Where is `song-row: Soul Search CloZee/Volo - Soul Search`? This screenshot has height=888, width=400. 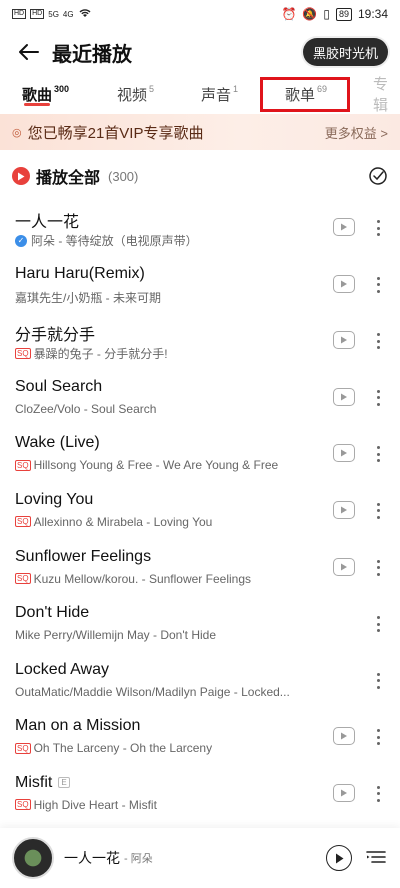
song-row: Soul Search CloZee/Volo - Soul Search is located at coordinates (200, 398).